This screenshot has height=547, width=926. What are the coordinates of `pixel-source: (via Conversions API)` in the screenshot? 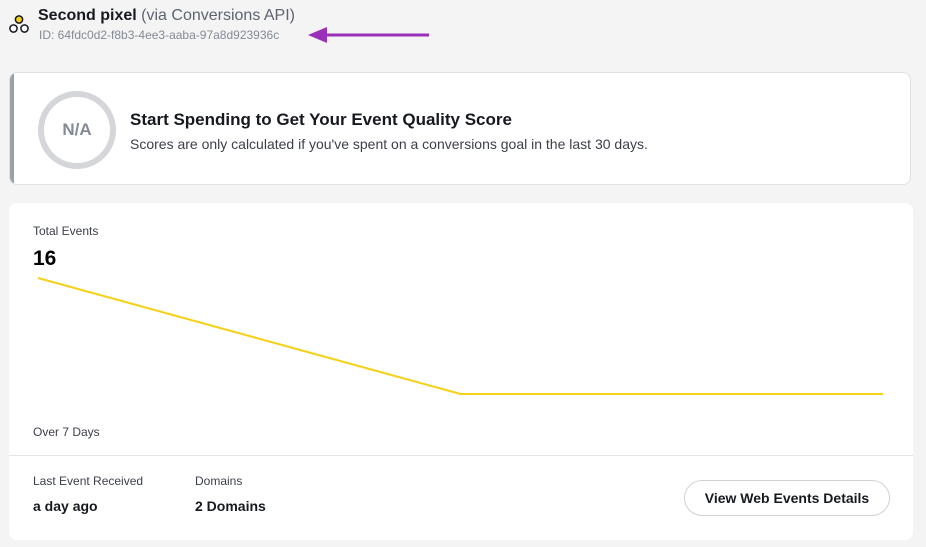 It's located at (218, 15).